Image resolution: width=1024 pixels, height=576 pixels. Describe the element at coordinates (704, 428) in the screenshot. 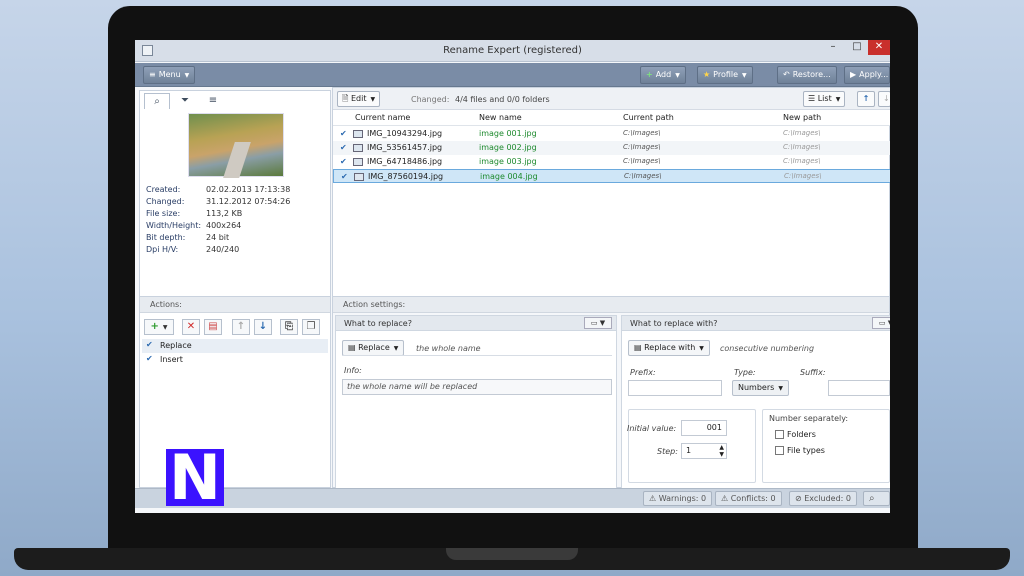

I see `initial-value-field: 001` at that location.